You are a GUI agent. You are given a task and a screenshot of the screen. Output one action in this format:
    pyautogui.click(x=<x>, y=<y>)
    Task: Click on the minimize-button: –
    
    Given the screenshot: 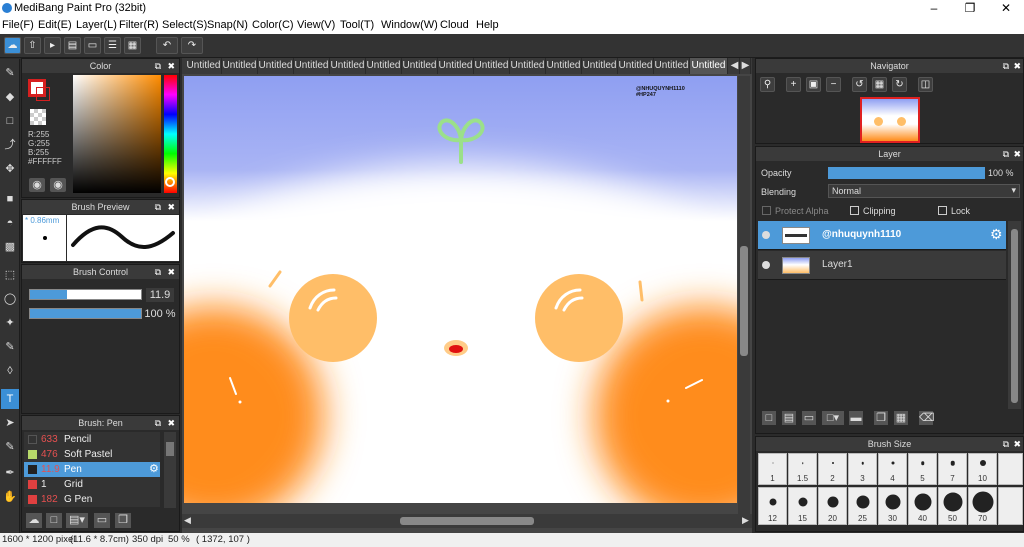 What is the action you would take?
    pyautogui.click(x=934, y=8)
    